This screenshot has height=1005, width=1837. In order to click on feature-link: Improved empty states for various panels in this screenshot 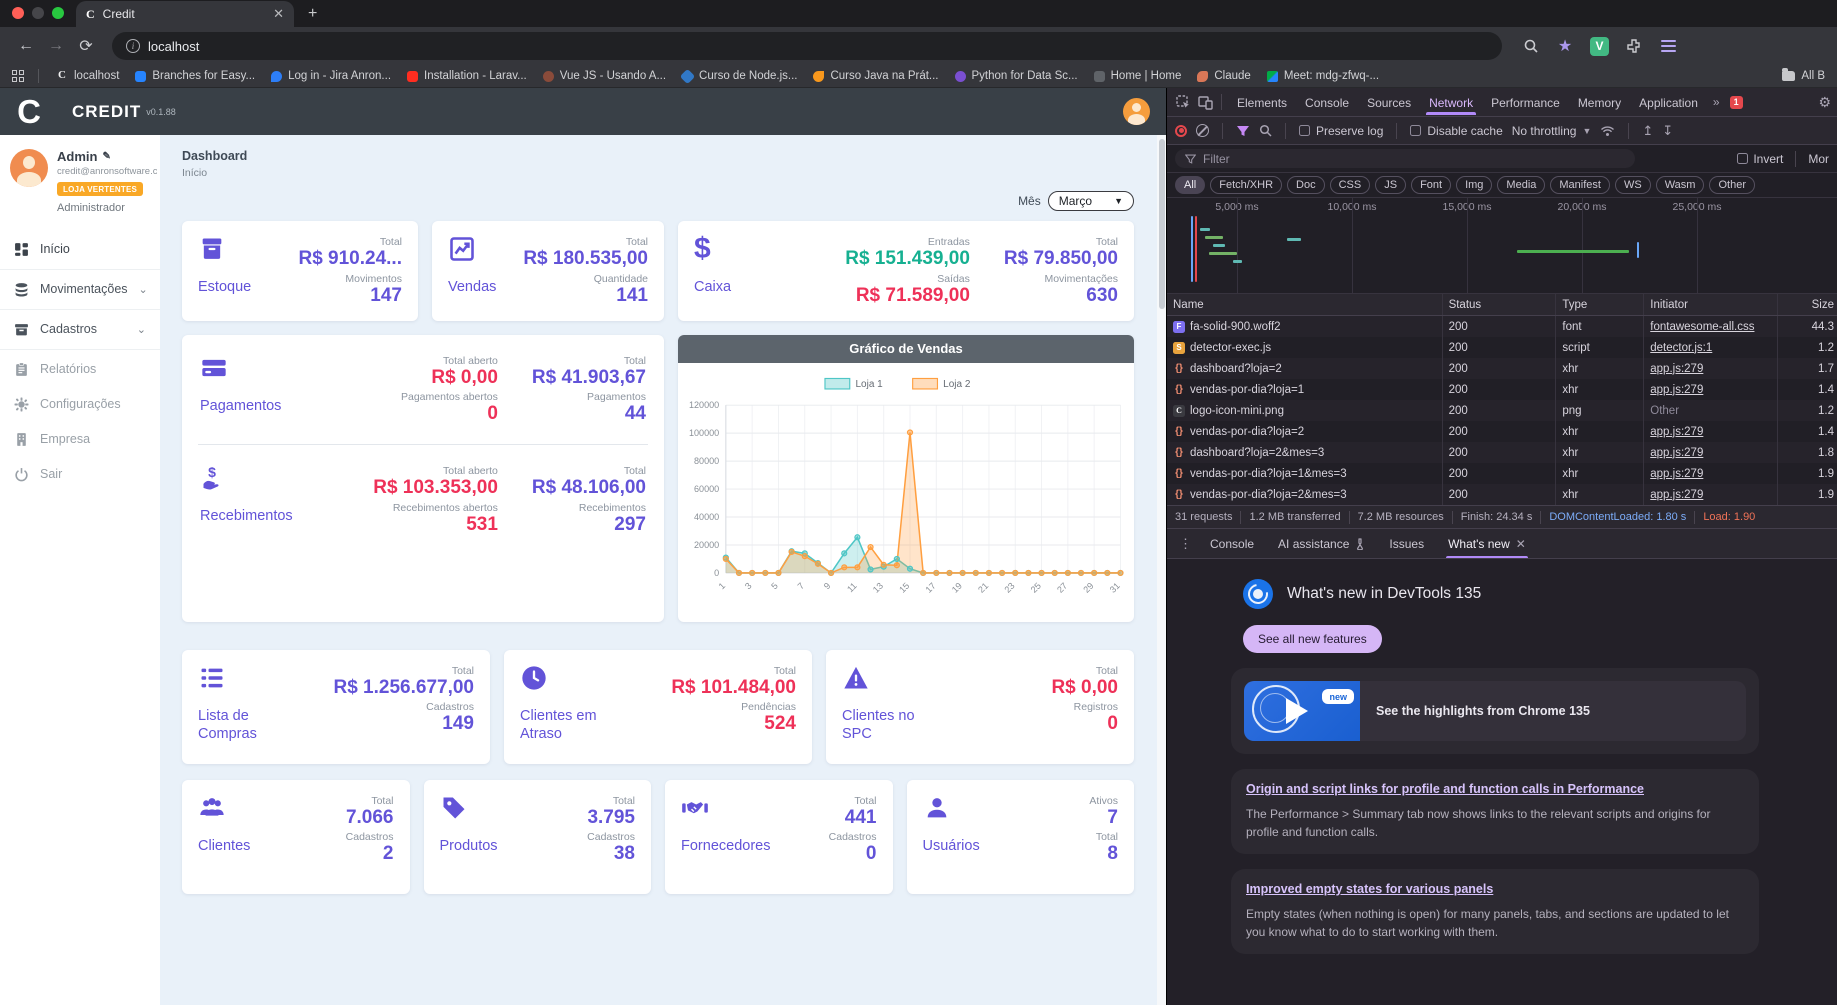, I will do `click(1369, 889)`.